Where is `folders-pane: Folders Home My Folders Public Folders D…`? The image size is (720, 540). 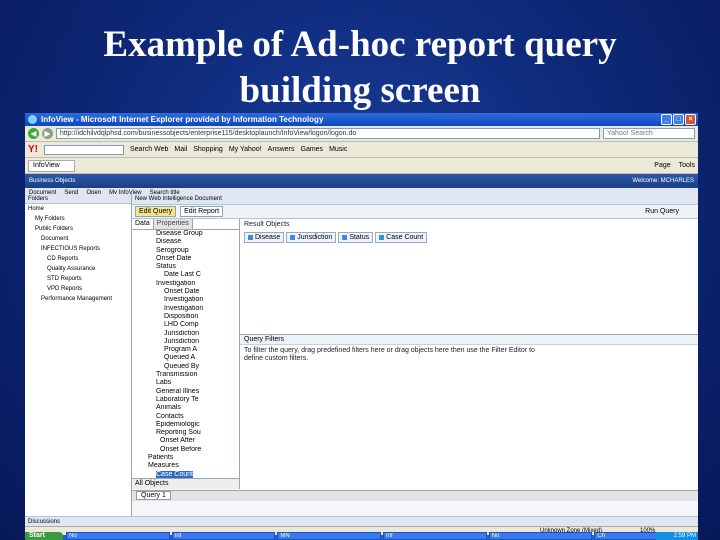
folders-pane: Folders Home My Folders Public Folders D… is located at coordinates (78, 355).